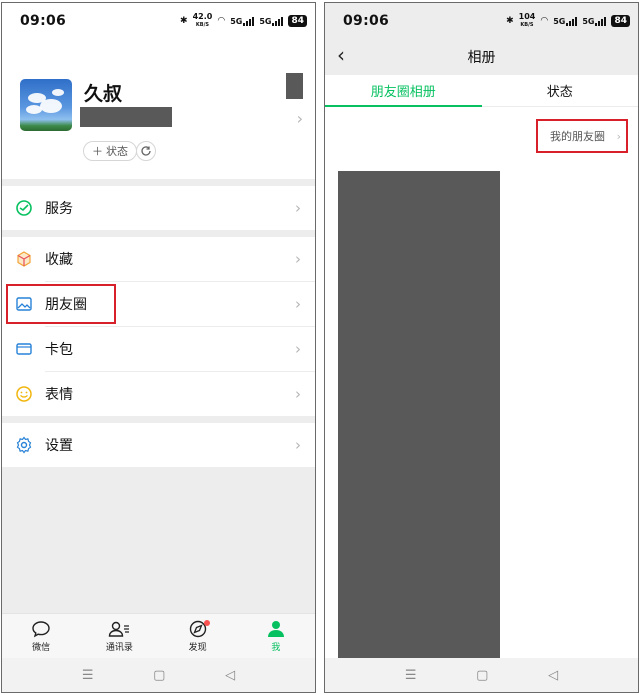 The image size is (640, 695). What do you see at coordinates (24, 349) in the screenshot?
I see `card-wallet-icon` at bounding box center [24, 349].